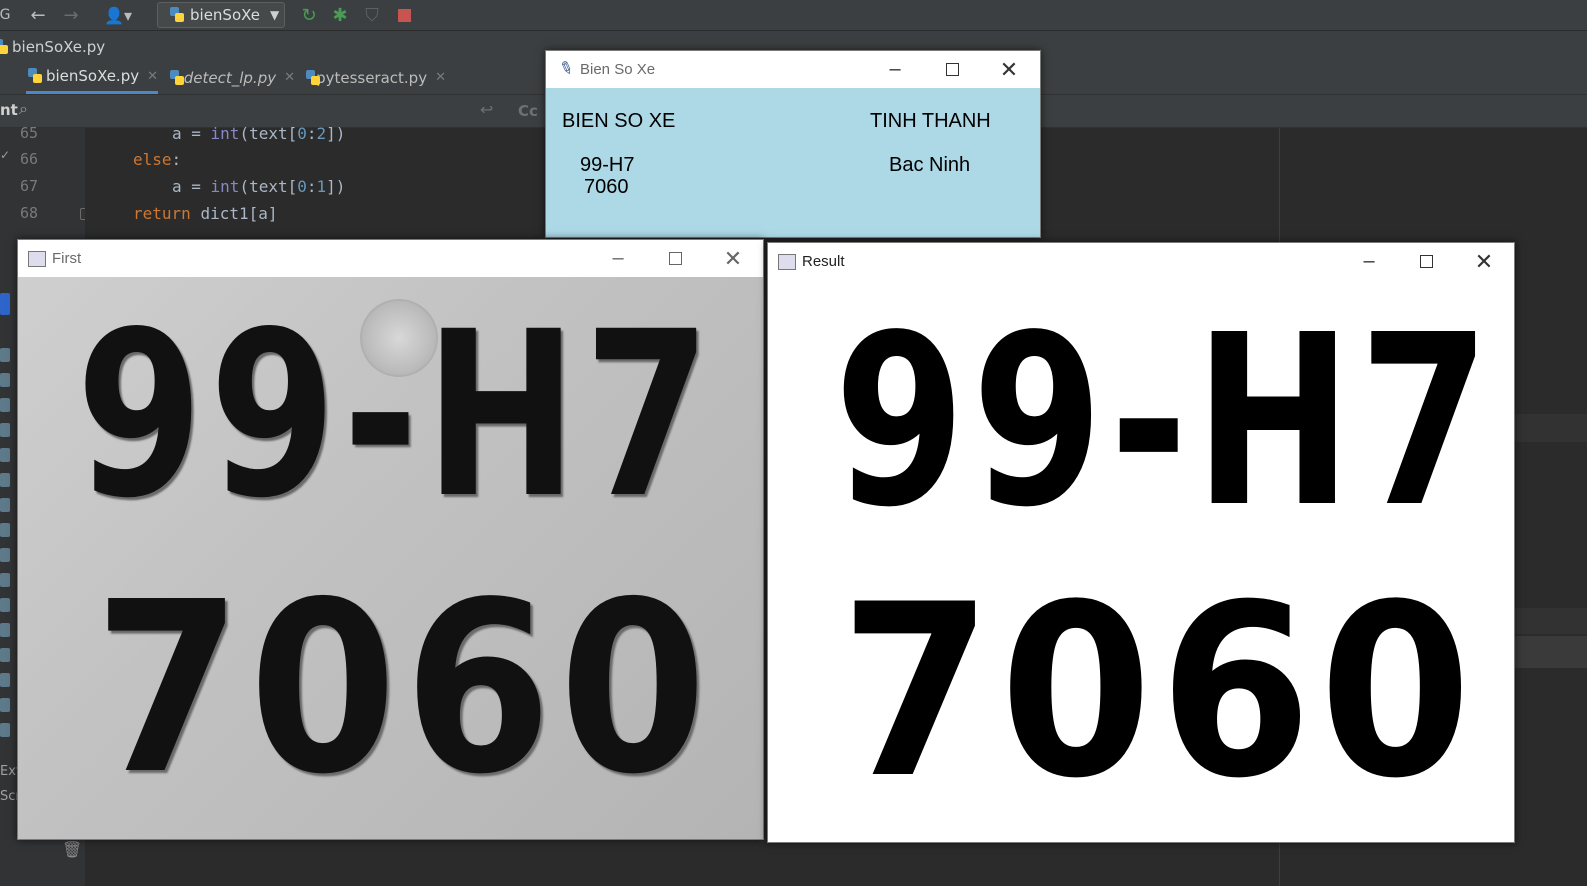  I want to click on plate-value-line1: 99-H7, so click(607, 165).